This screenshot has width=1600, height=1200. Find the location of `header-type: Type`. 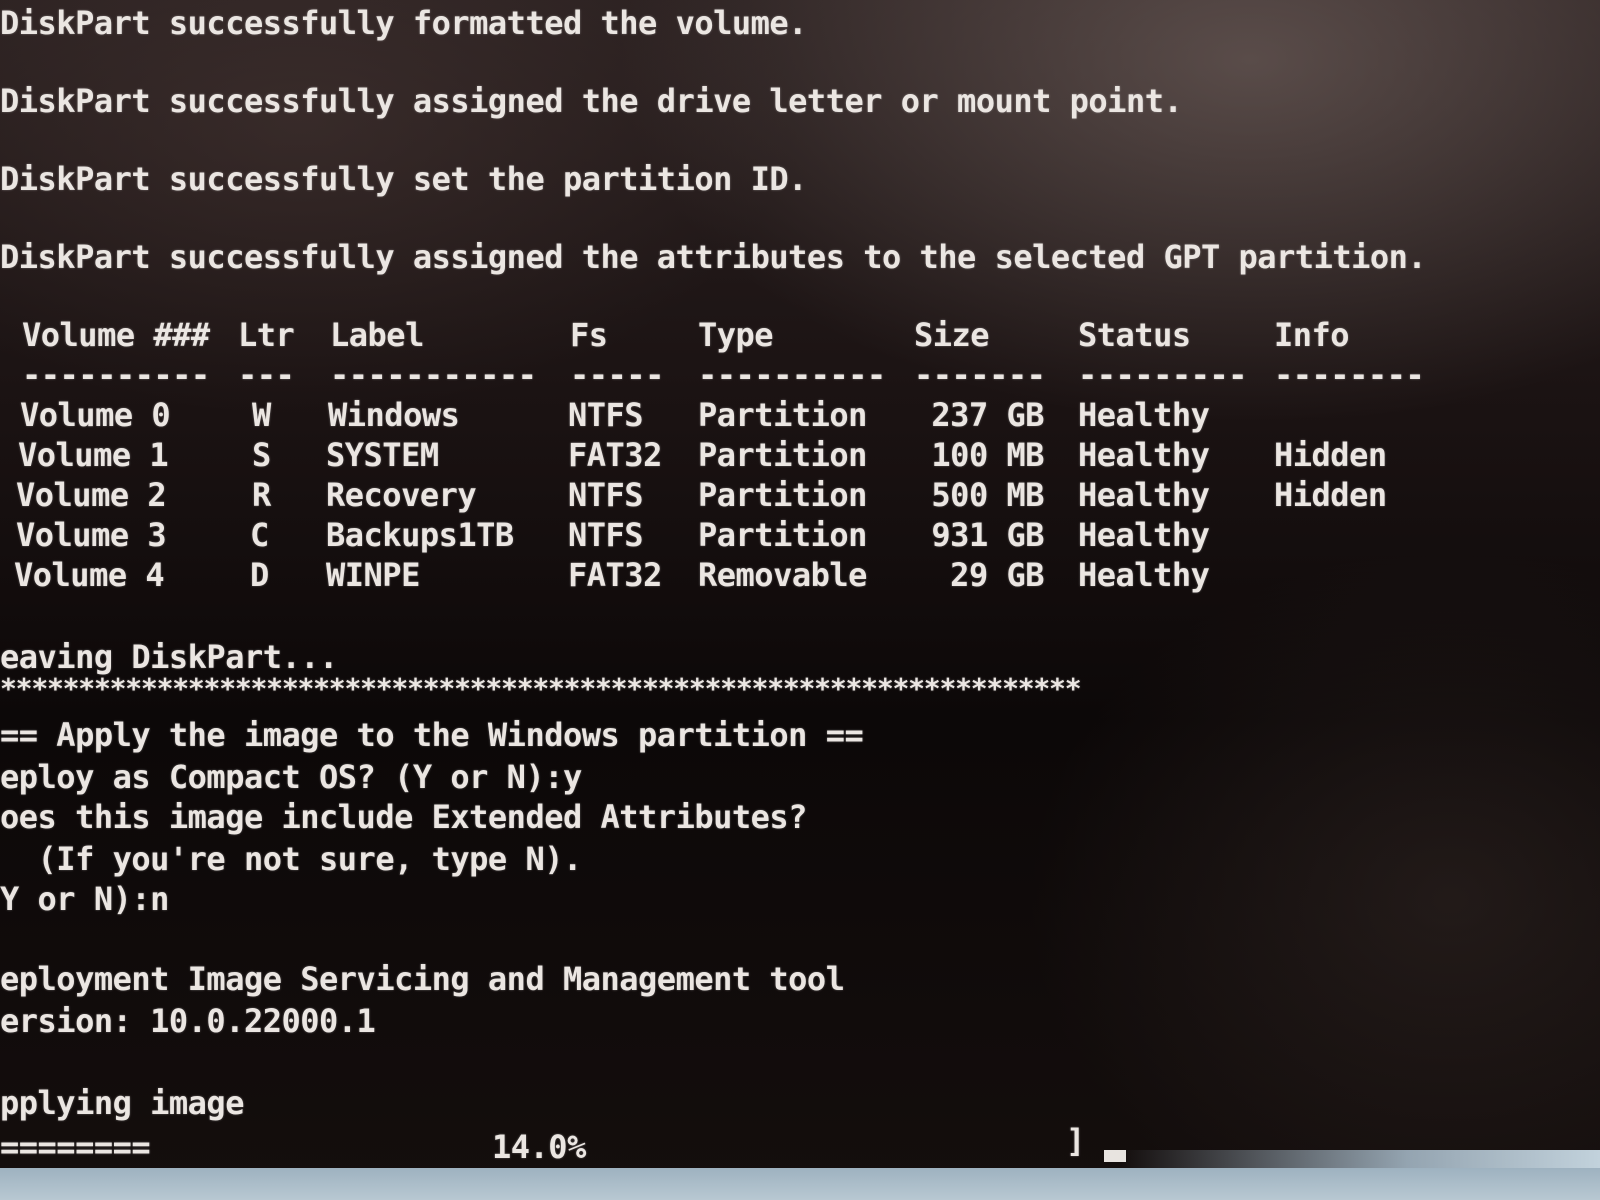

header-type: Type is located at coordinates (736, 335).